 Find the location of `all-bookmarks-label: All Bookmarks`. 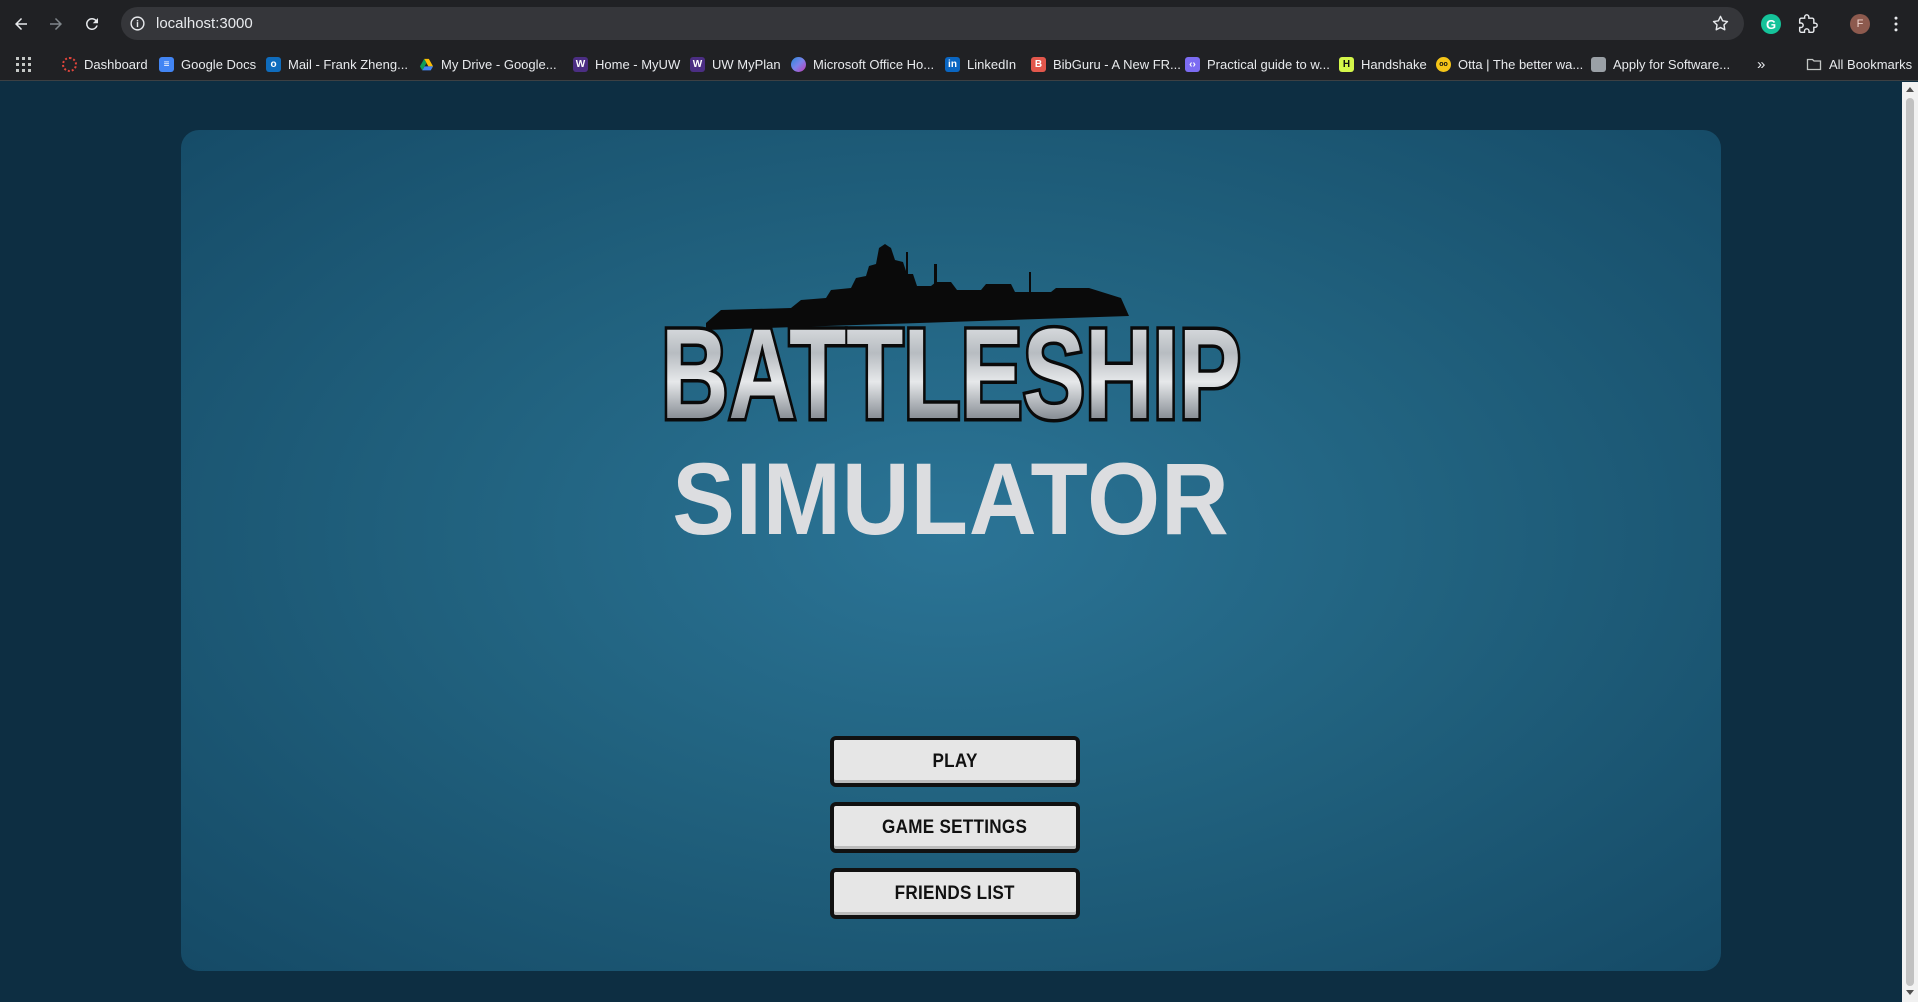

all-bookmarks-label: All Bookmarks is located at coordinates (1871, 64).